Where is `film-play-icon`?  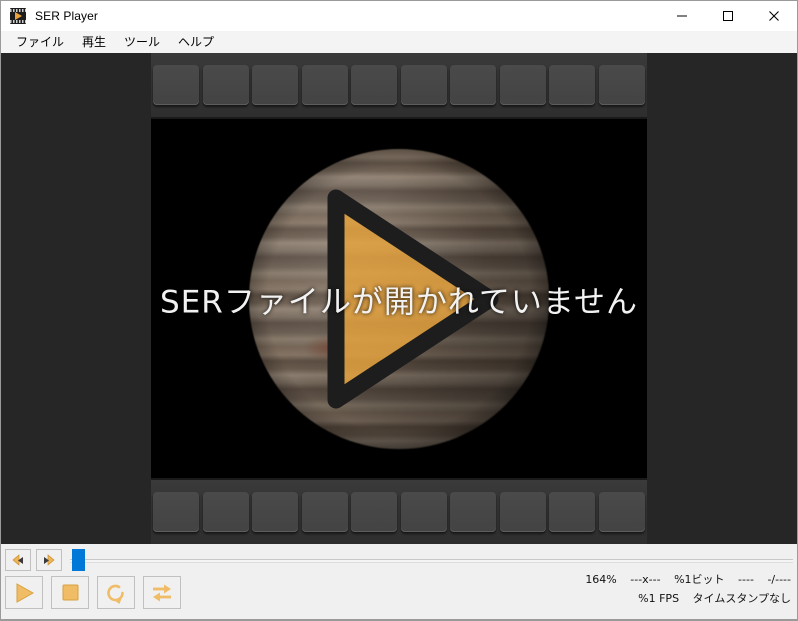
film-play-icon is located at coordinates (18, 16).